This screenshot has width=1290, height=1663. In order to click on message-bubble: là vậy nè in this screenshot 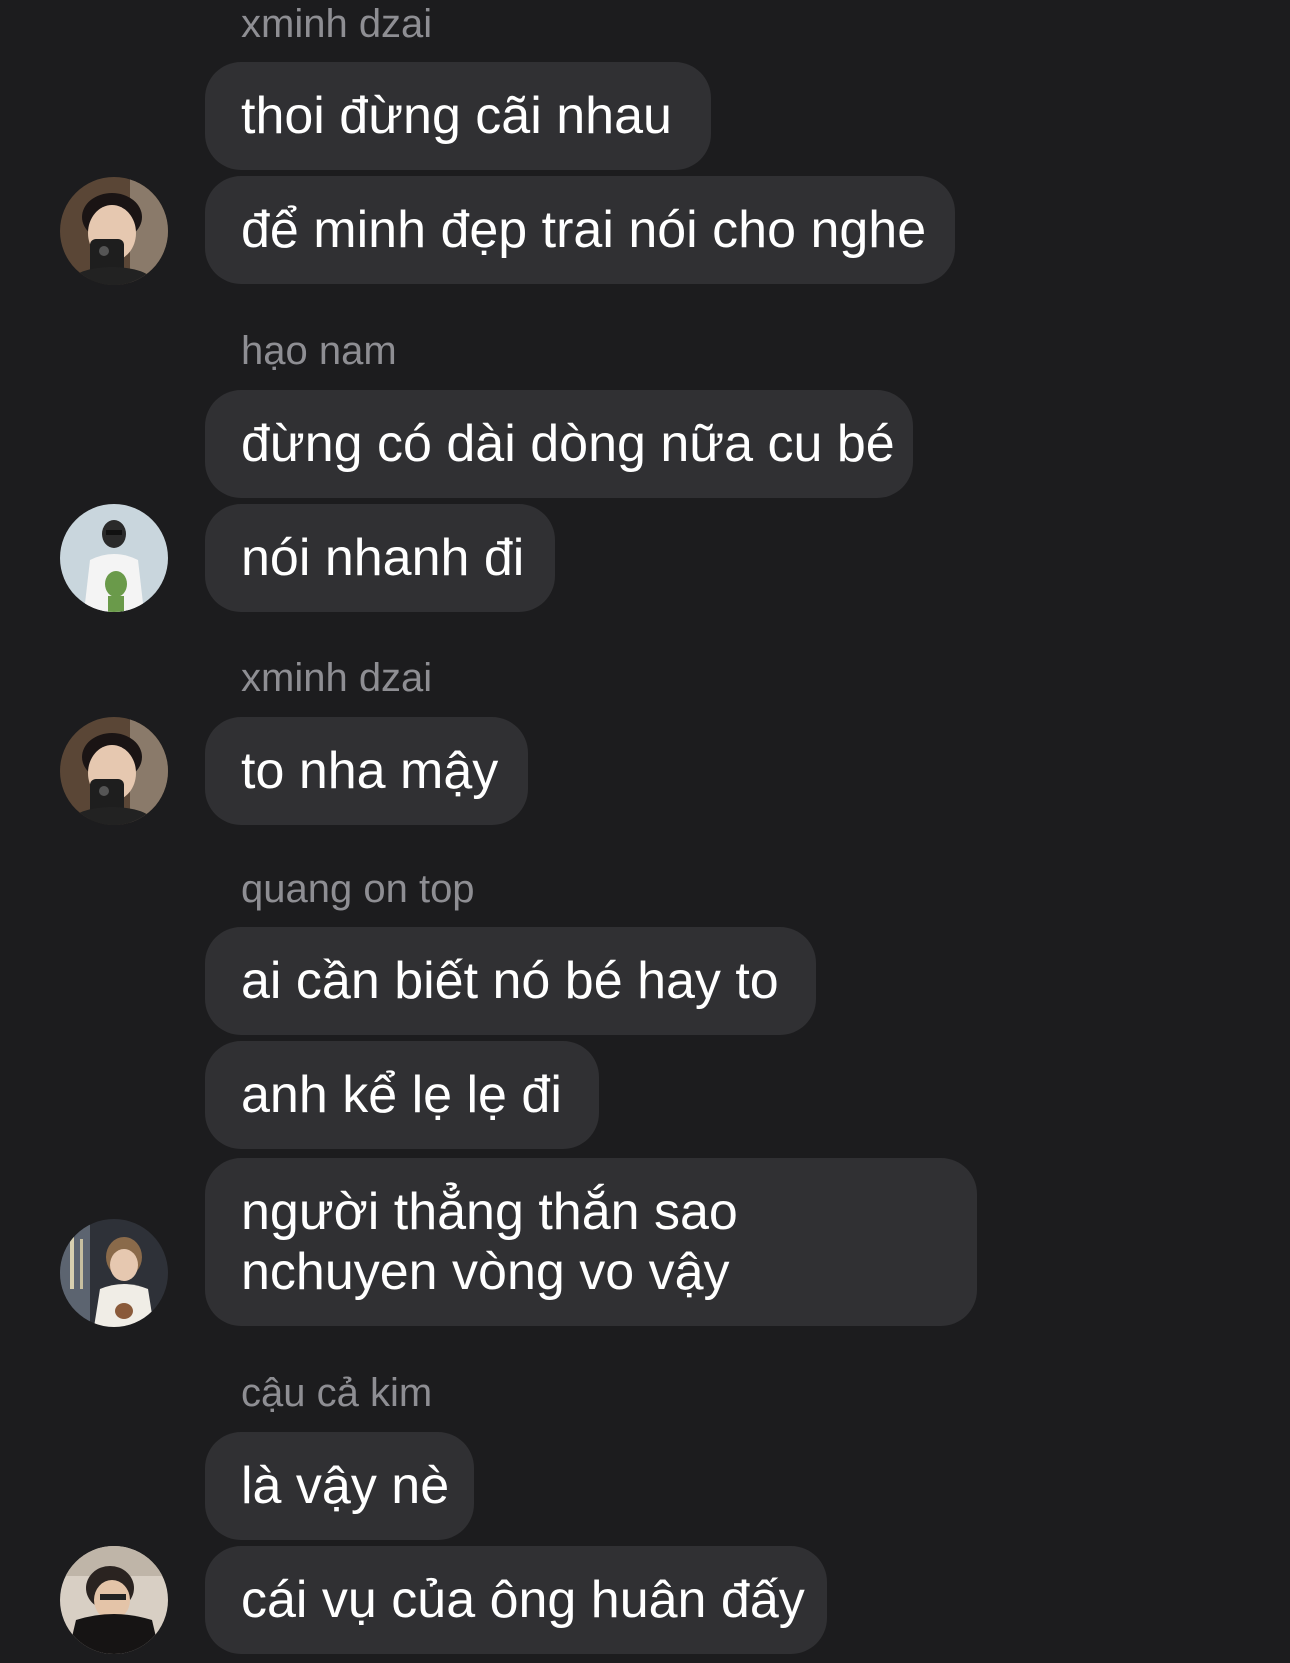, I will do `click(339, 1486)`.